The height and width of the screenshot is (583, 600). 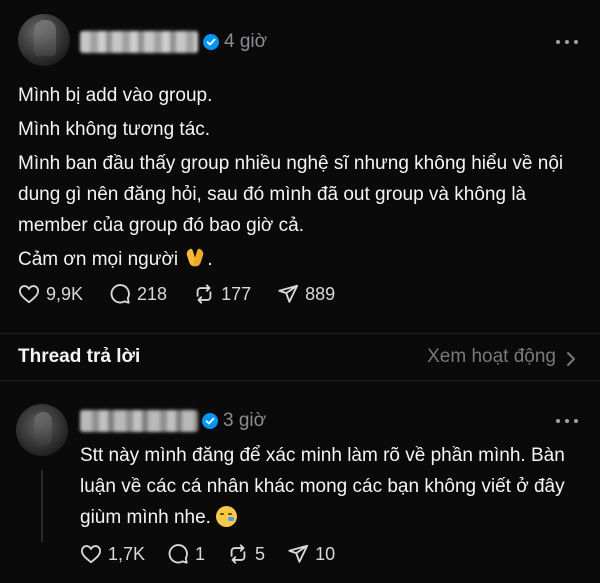 I want to click on thread-line, so click(x=42, y=506).